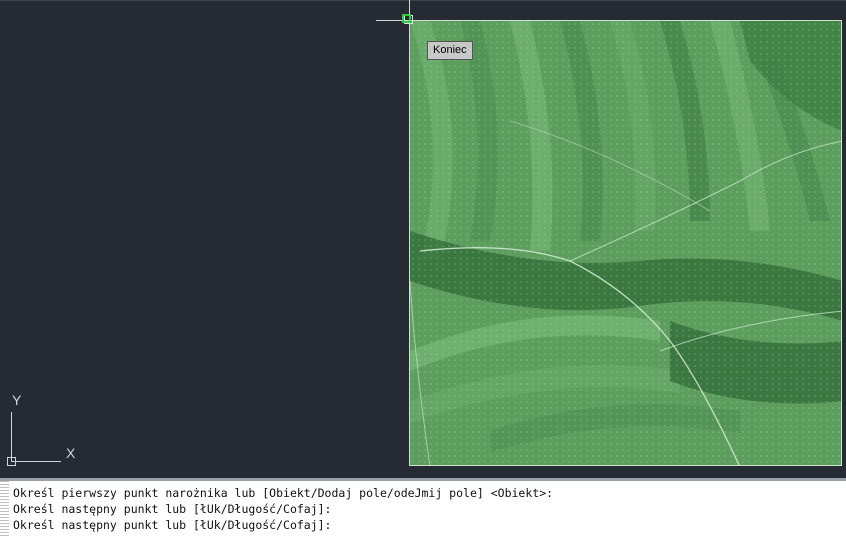 This screenshot has height=537, width=846. Describe the element at coordinates (45, 430) in the screenshot. I see `ucs-icon: Y X` at that location.